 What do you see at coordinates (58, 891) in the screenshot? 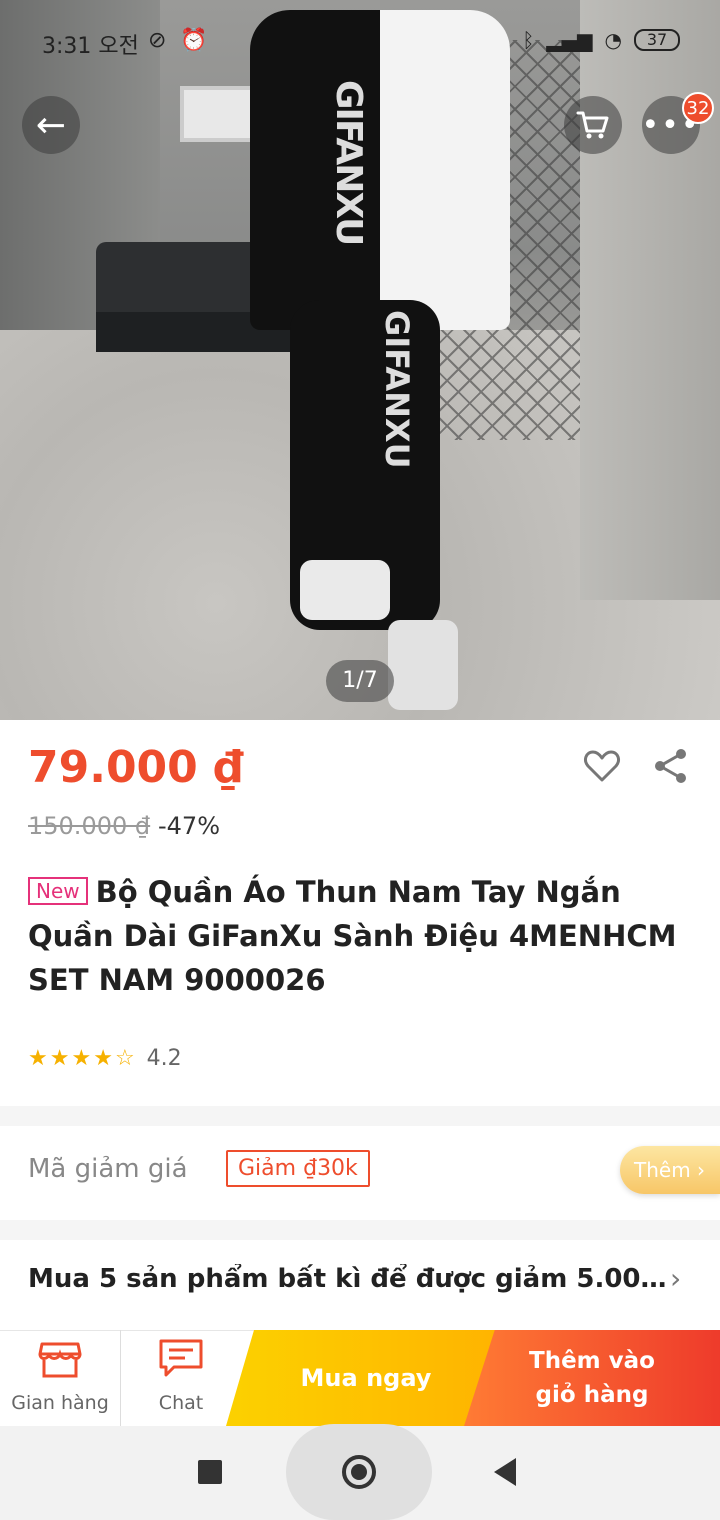
I see `new-badge: New` at bounding box center [58, 891].